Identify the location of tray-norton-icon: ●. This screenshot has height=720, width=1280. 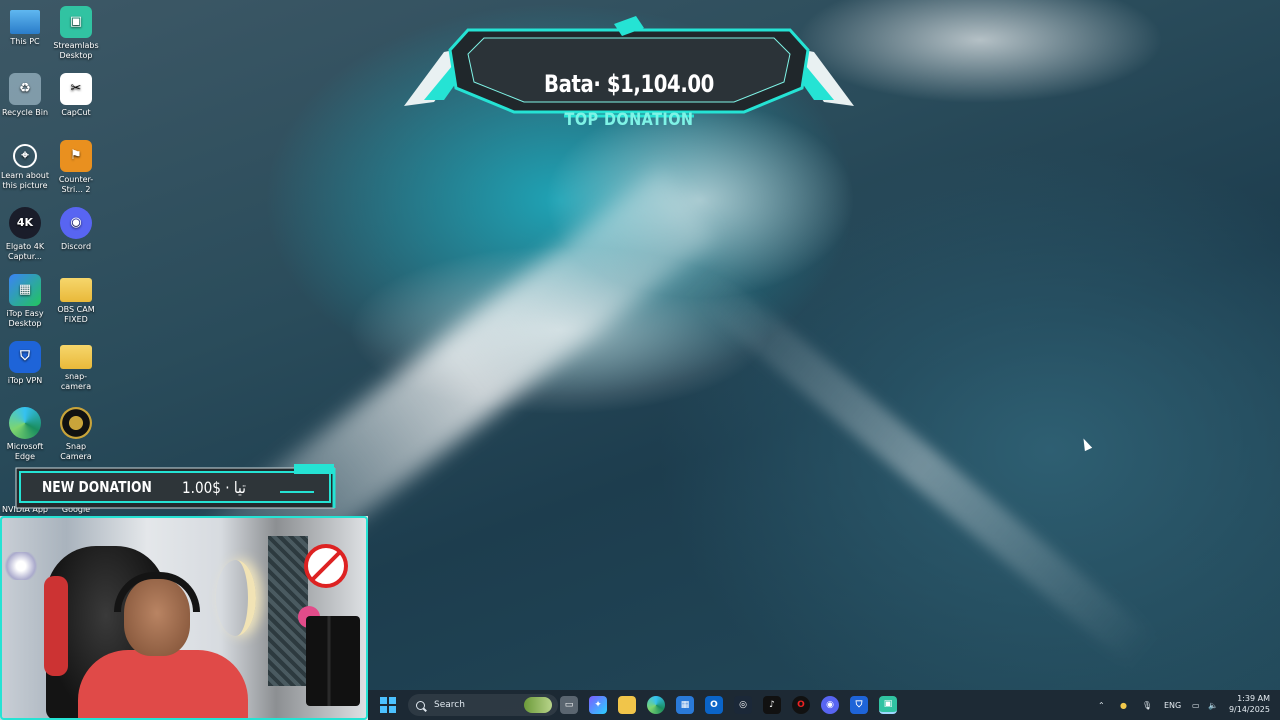
(1123, 705).